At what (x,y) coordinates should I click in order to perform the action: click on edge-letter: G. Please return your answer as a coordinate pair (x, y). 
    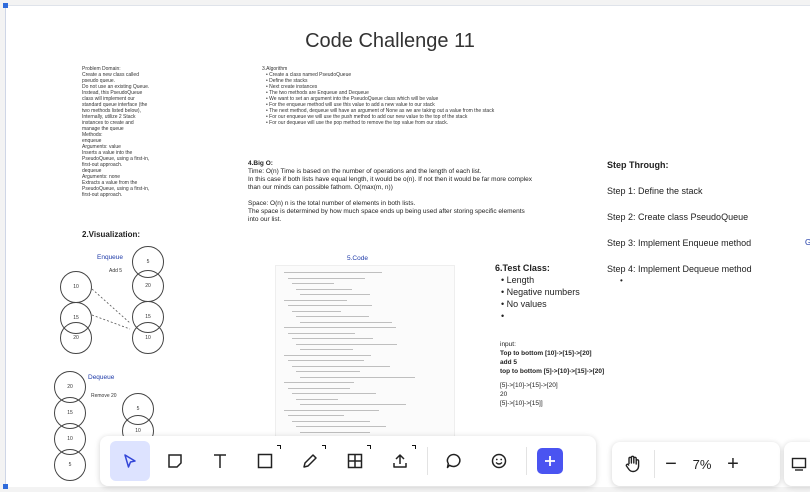
    Looking at the image, I should click on (807, 242).